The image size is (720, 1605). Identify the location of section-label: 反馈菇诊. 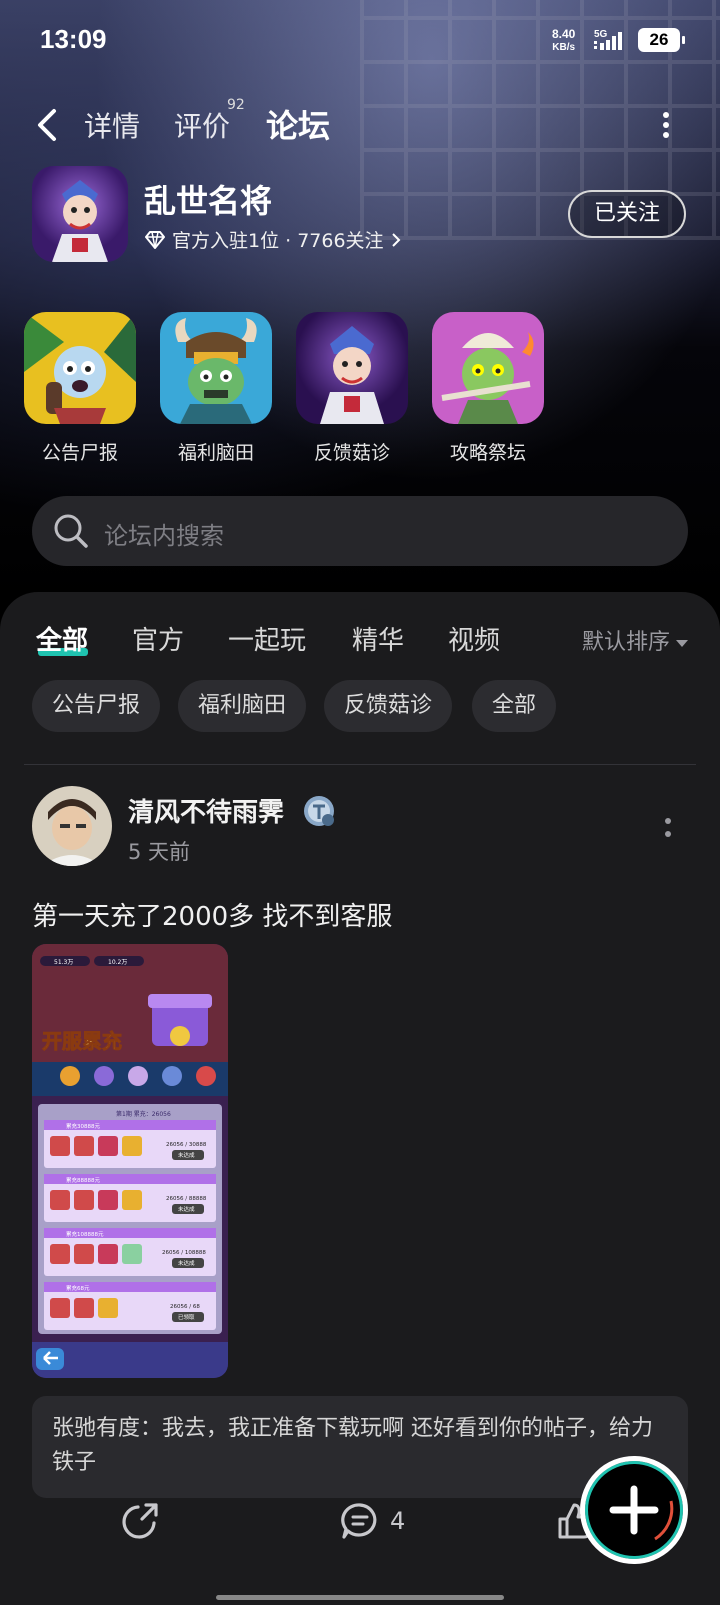
(351, 453).